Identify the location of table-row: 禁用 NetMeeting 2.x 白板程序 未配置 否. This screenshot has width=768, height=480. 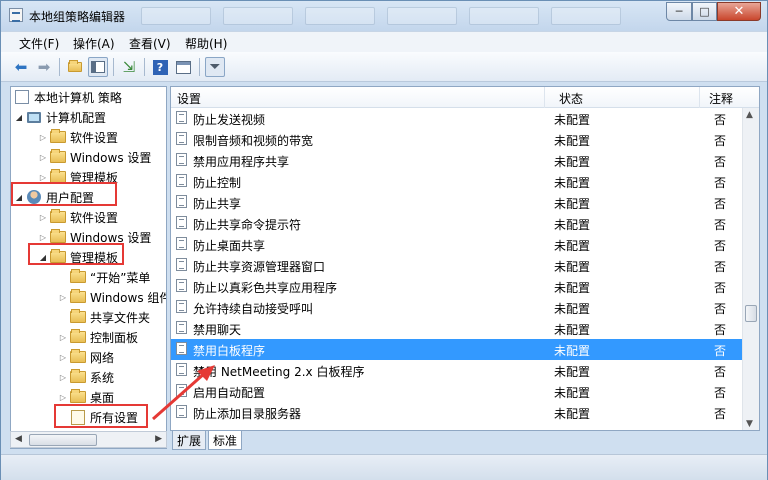
(457, 370).